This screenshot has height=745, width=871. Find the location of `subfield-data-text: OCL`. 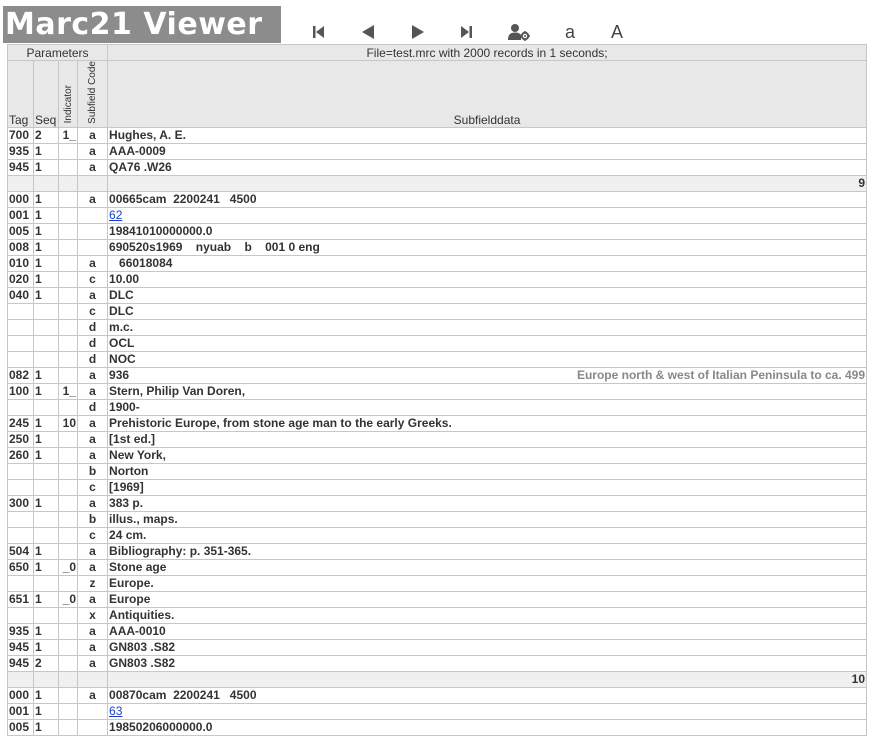

subfield-data-text: OCL is located at coordinates (122, 343).